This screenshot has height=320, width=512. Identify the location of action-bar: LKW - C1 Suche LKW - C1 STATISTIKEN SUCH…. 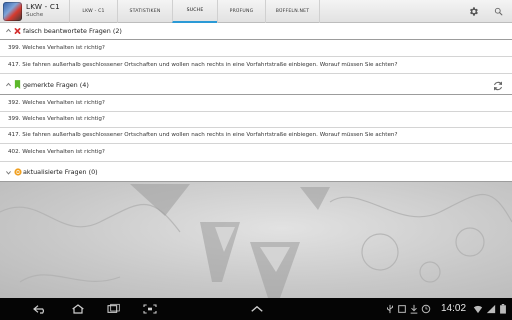
(256, 11).